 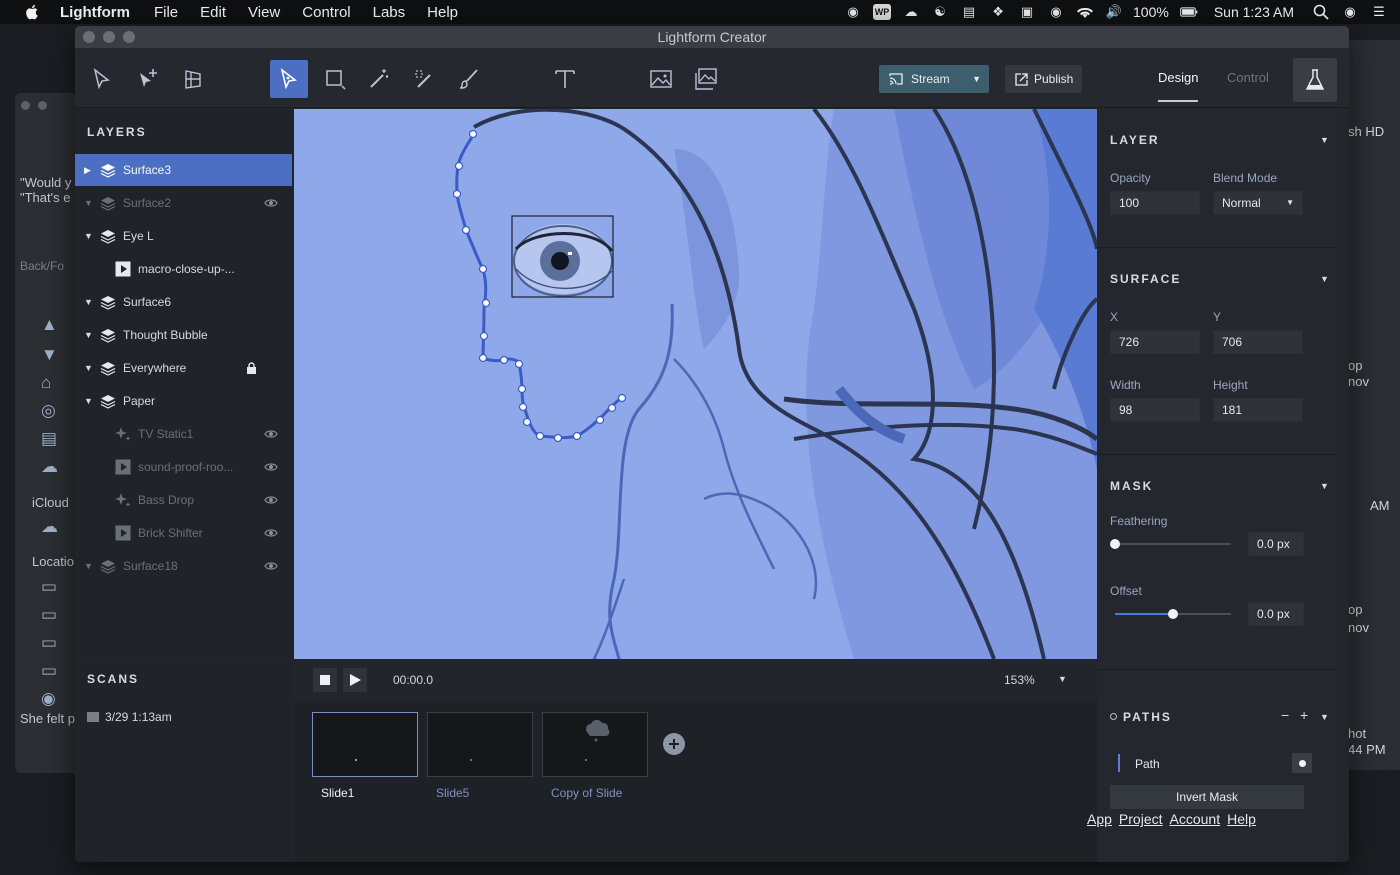 I want to click on volume-icon: 🔊, so click(x=1114, y=12).